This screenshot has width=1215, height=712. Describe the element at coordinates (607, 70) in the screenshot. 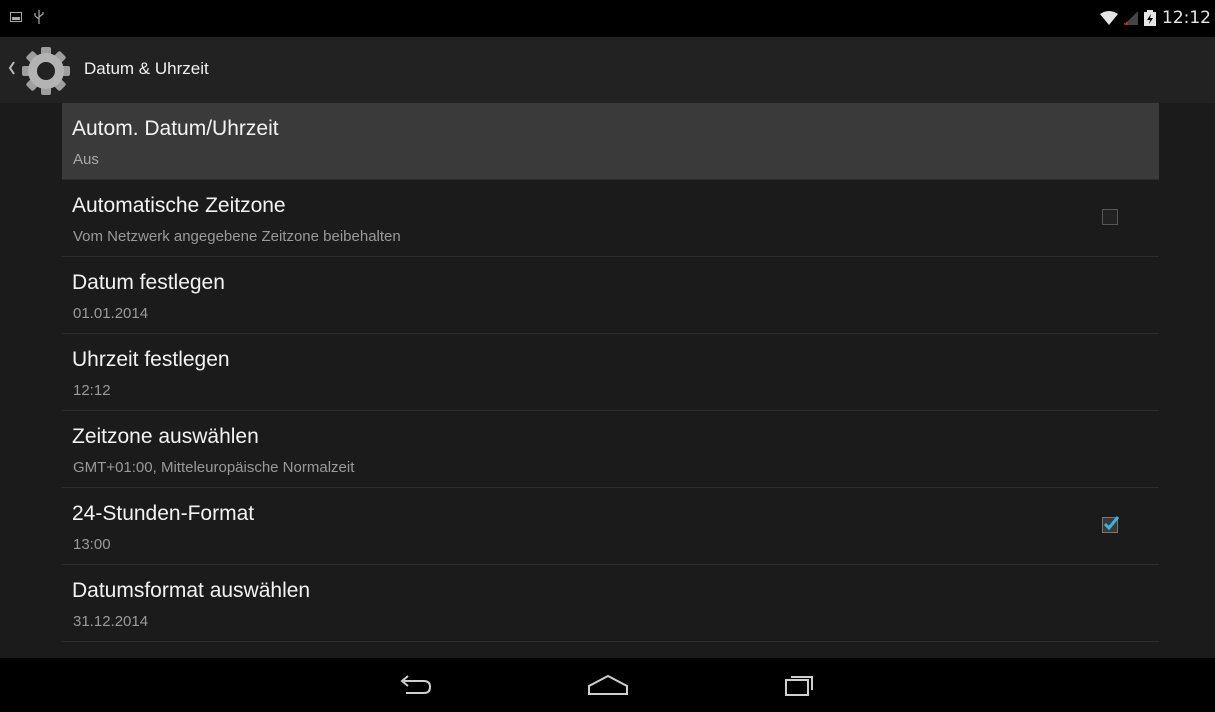

I see `action-bar: Datum & Uhrzeit` at that location.